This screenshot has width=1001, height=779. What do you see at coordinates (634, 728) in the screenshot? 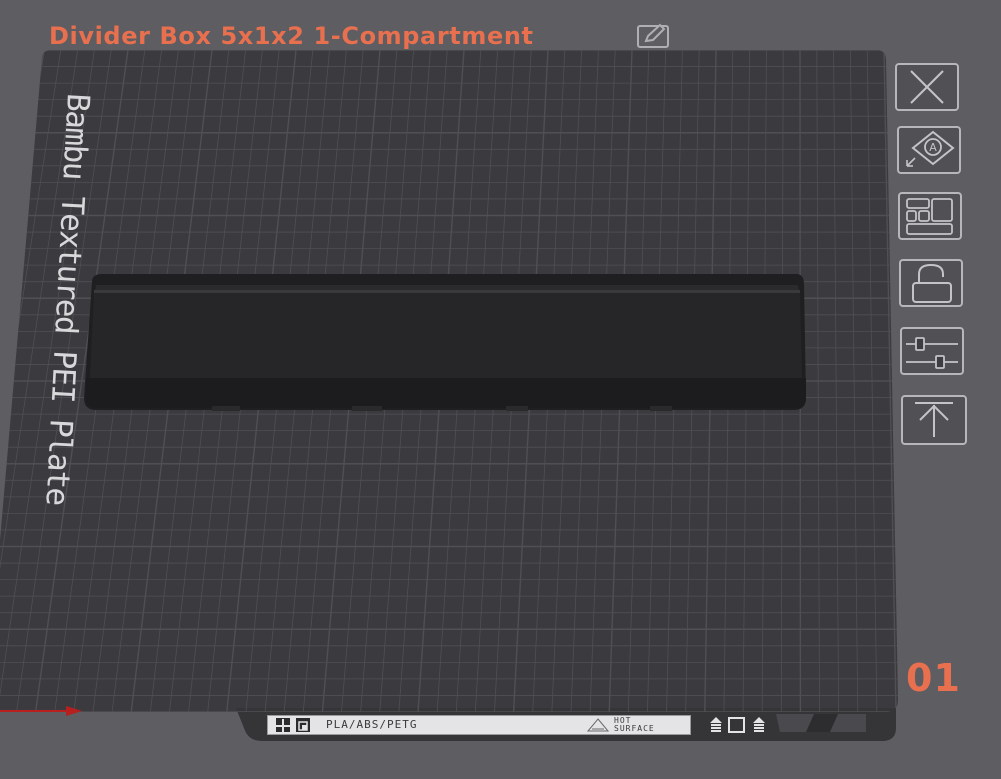
I see `surface-label: SURFACE` at bounding box center [634, 728].